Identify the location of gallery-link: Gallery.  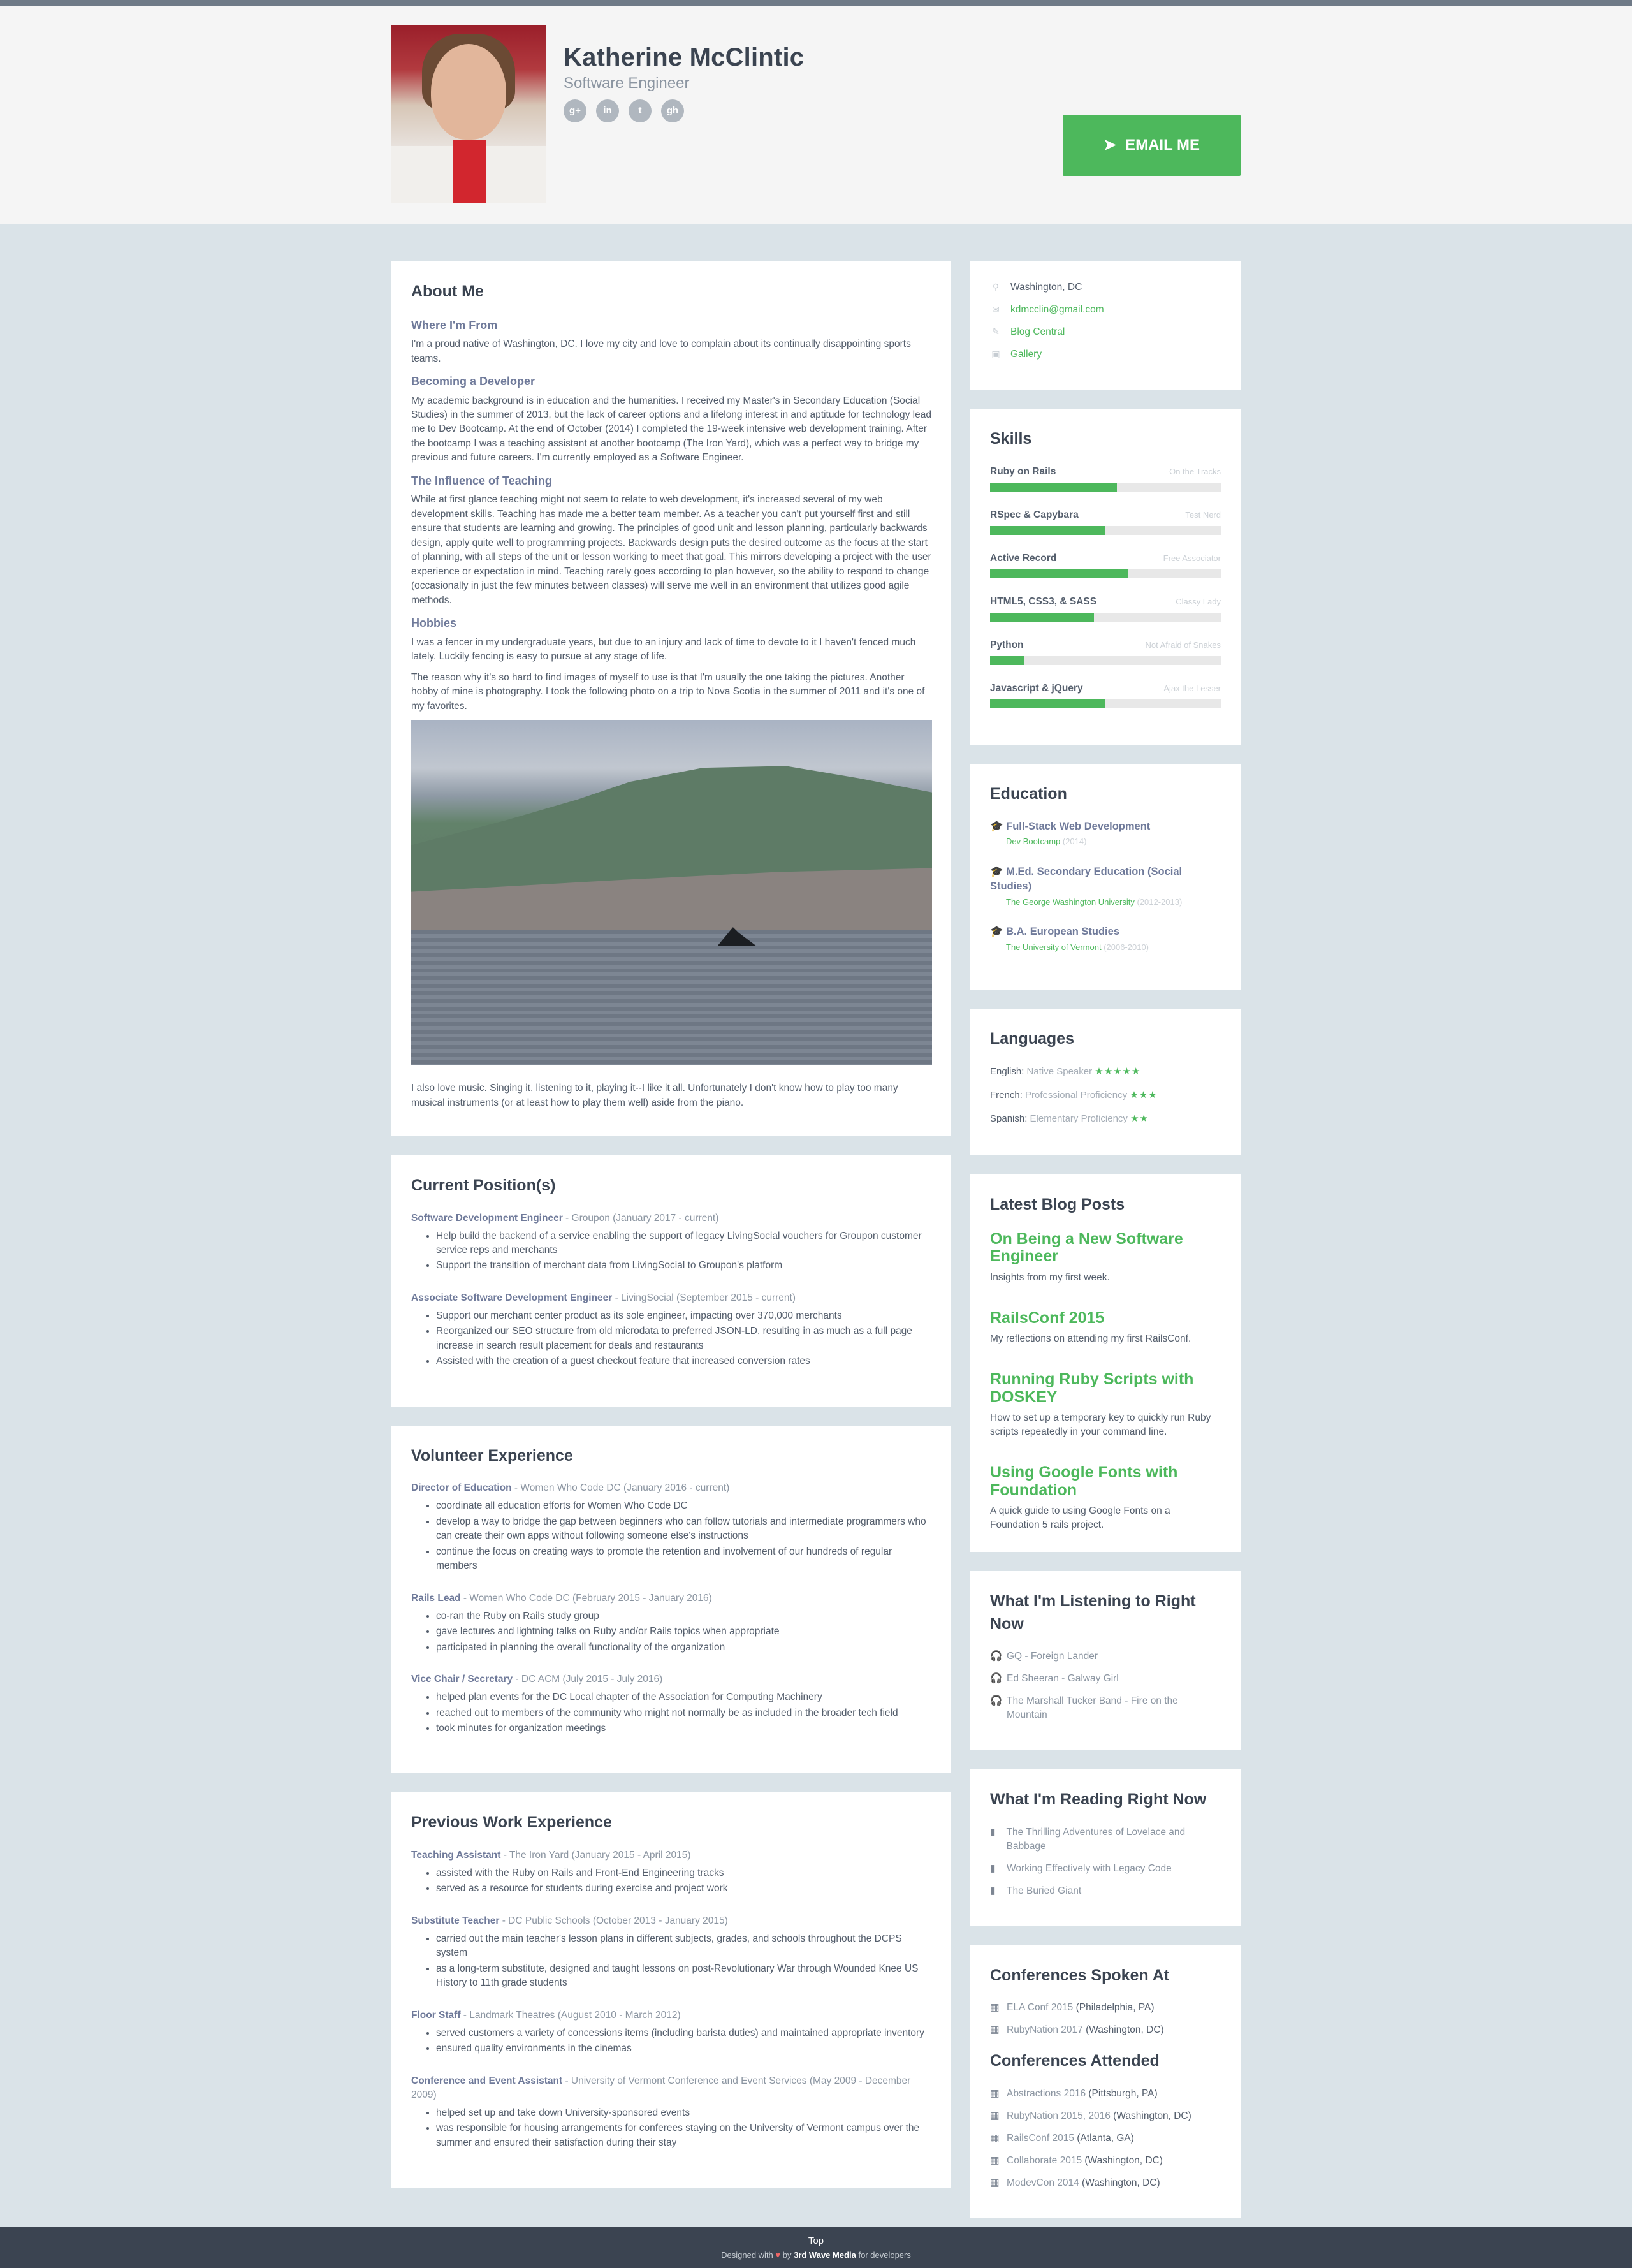
(1026, 355).